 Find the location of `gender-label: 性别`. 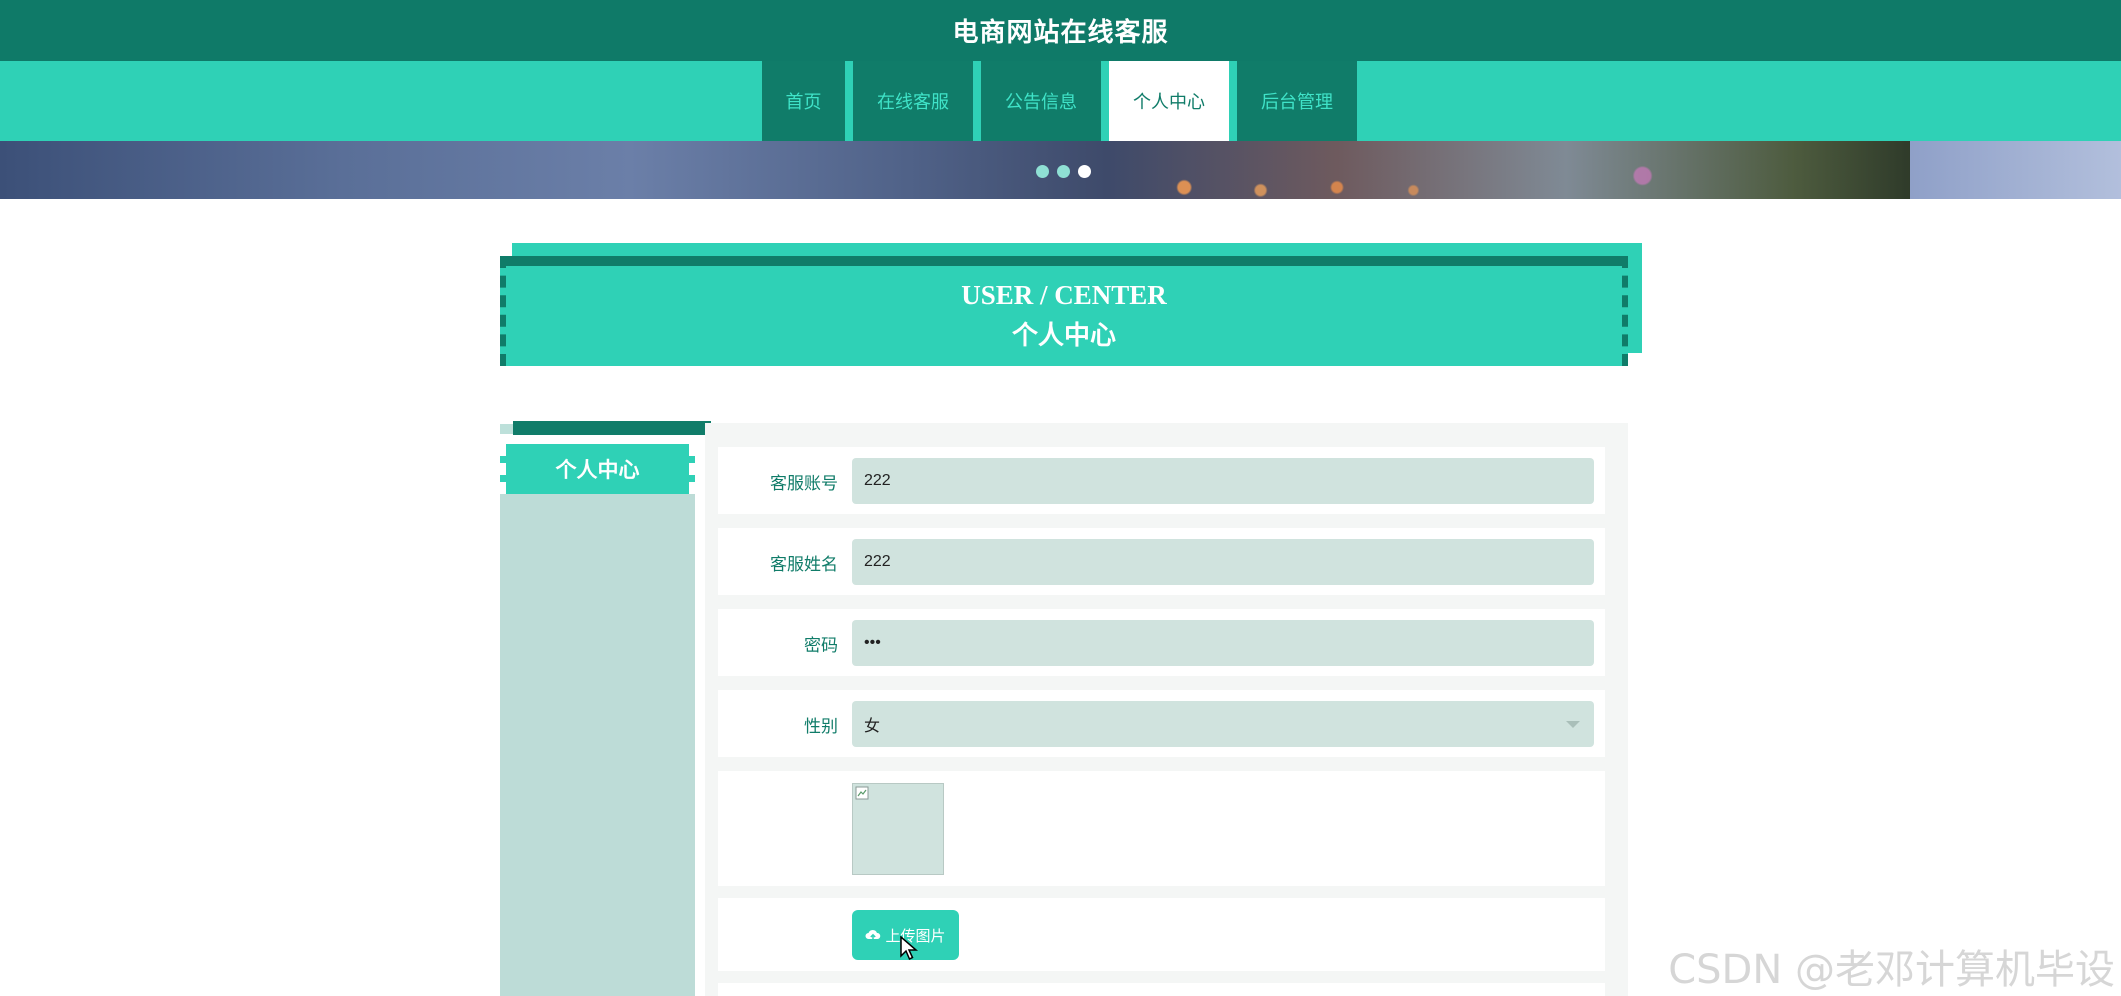

gender-label: 性别 is located at coordinates (821, 727).